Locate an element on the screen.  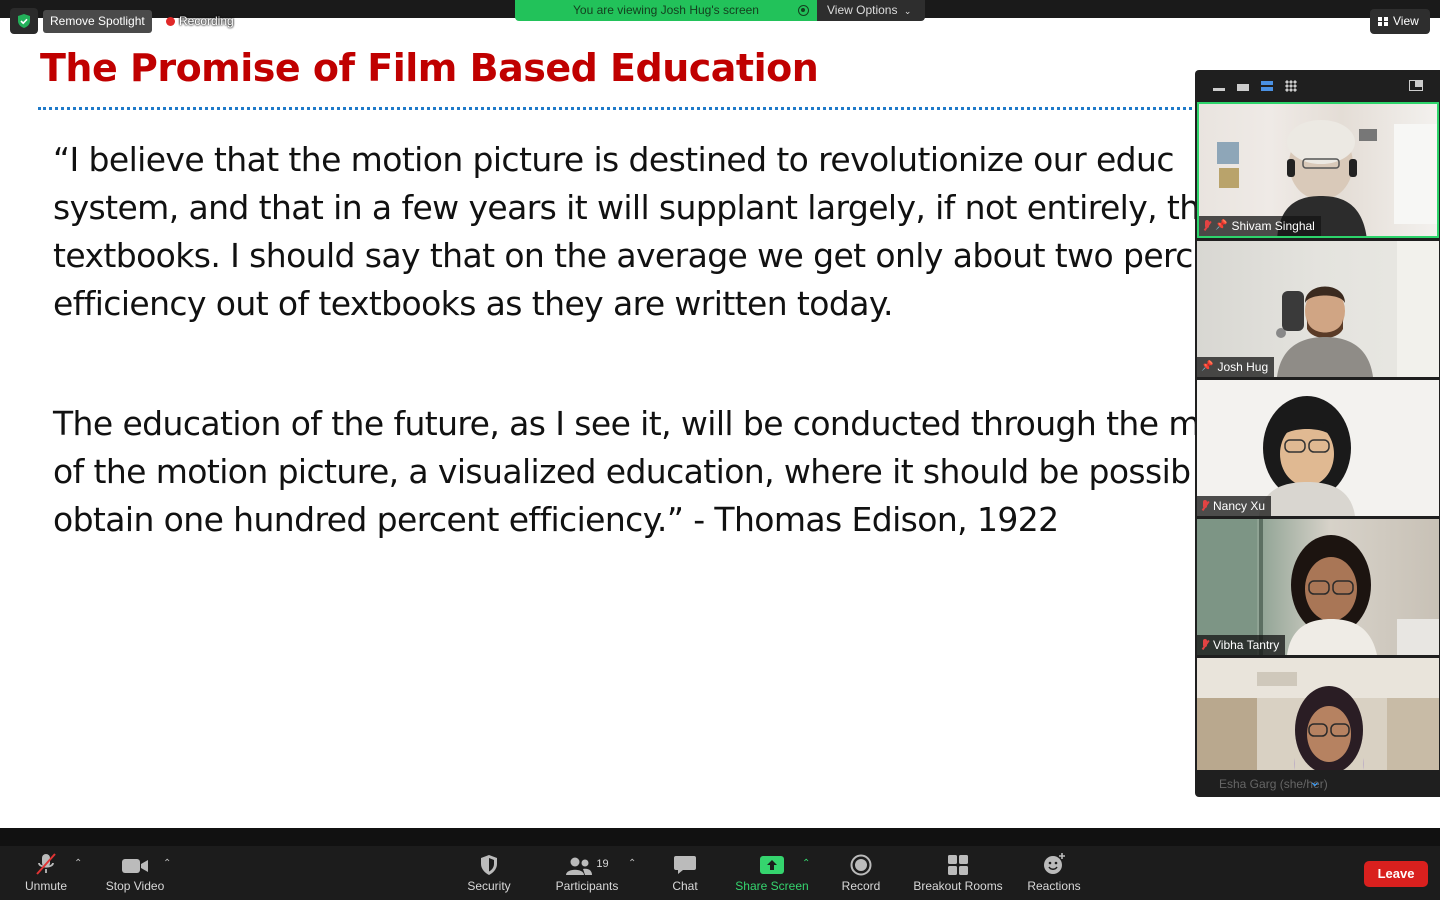
participant-tile: Esha Garg (she/her) ⌄ is located at coordinates (1318, 726).